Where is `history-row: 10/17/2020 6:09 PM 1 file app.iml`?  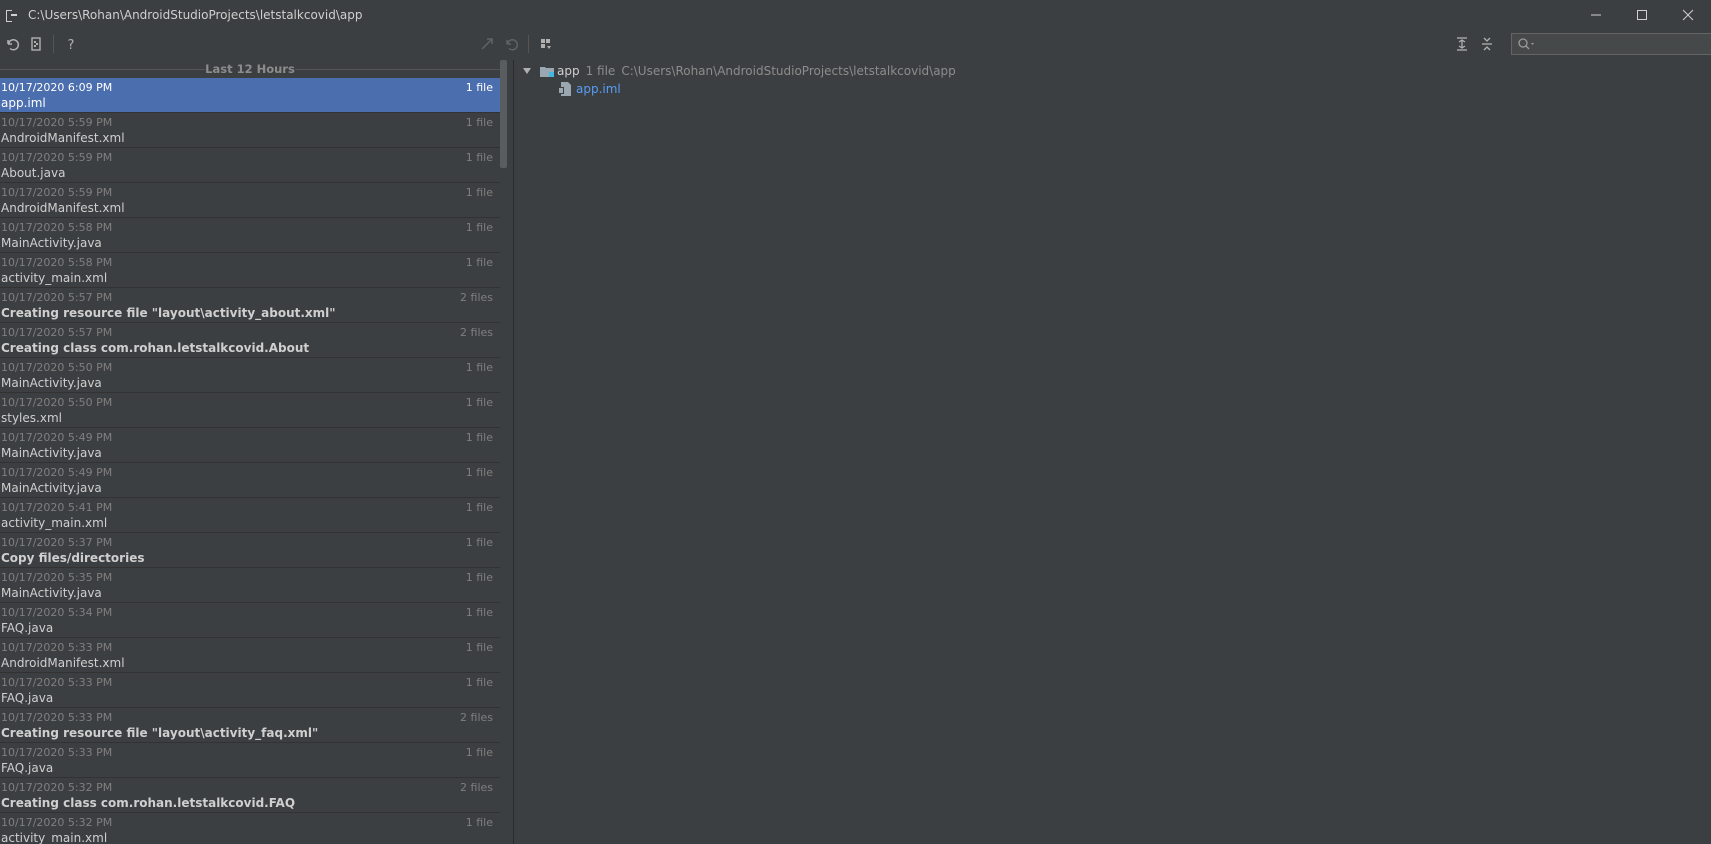 history-row: 10/17/2020 6:09 PM 1 file app.iml is located at coordinates (250, 95).